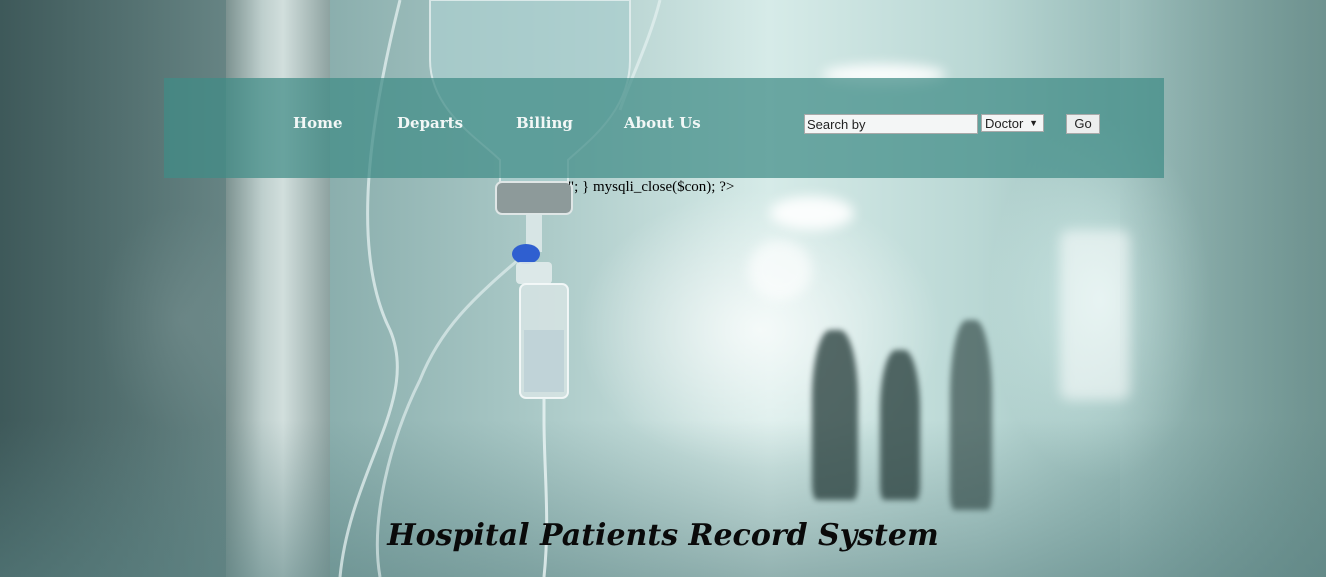 The height and width of the screenshot is (577, 1326). Describe the element at coordinates (1083, 124) in the screenshot. I see `go-button: Go` at that location.